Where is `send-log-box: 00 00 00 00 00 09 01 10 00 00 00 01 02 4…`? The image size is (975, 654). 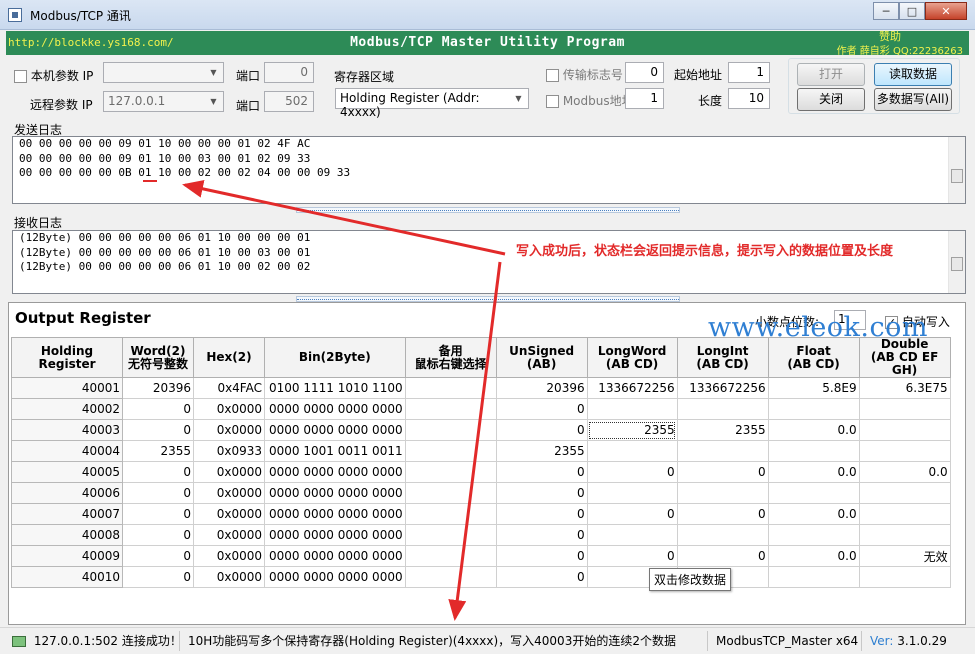
send-log-box: 00 00 00 00 00 09 01 10 00 00 00 01 02 4… is located at coordinates (489, 170).